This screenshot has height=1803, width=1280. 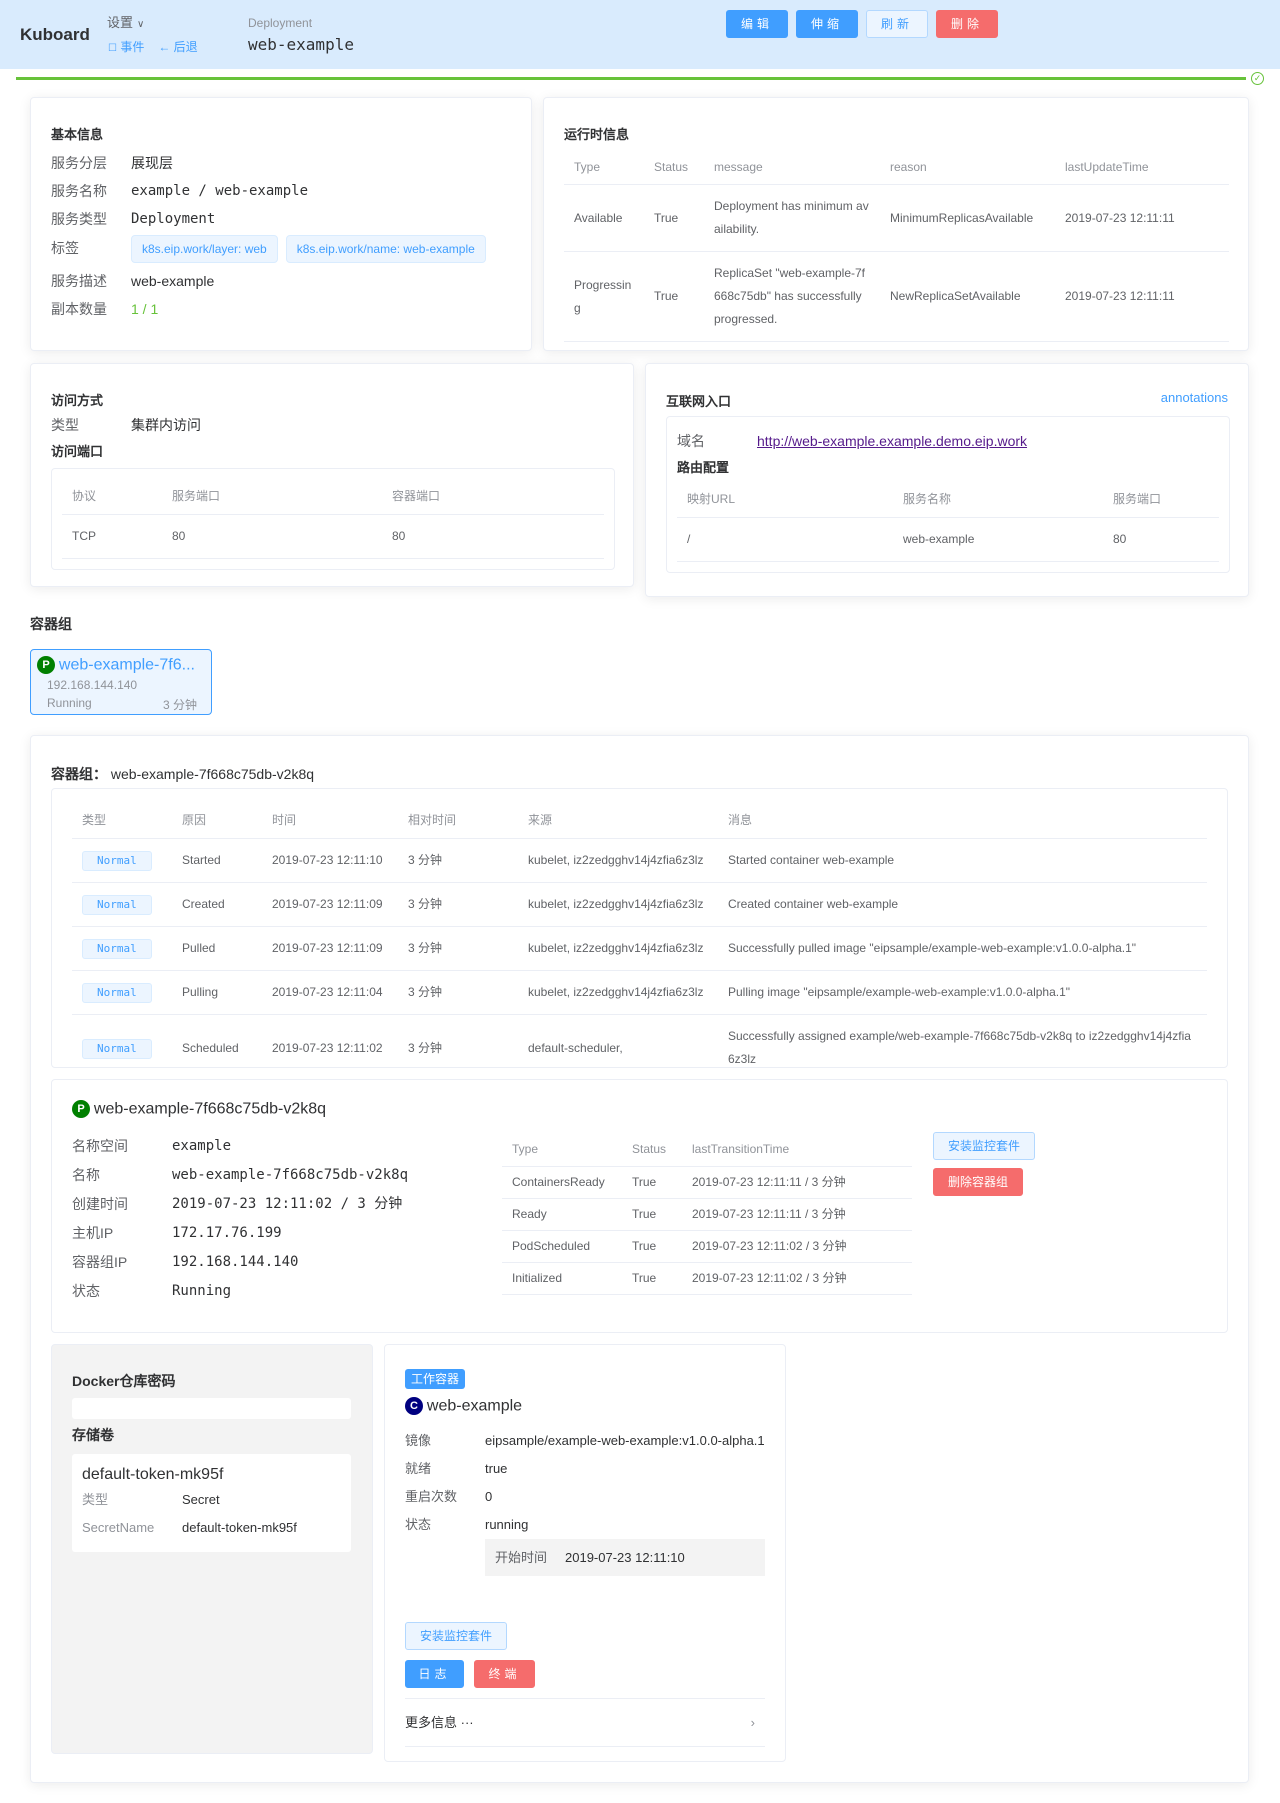 What do you see at coordinates (112, 48) in the screenshot?
I see `bell-icon: ☐` at bounding box center [112, 48].